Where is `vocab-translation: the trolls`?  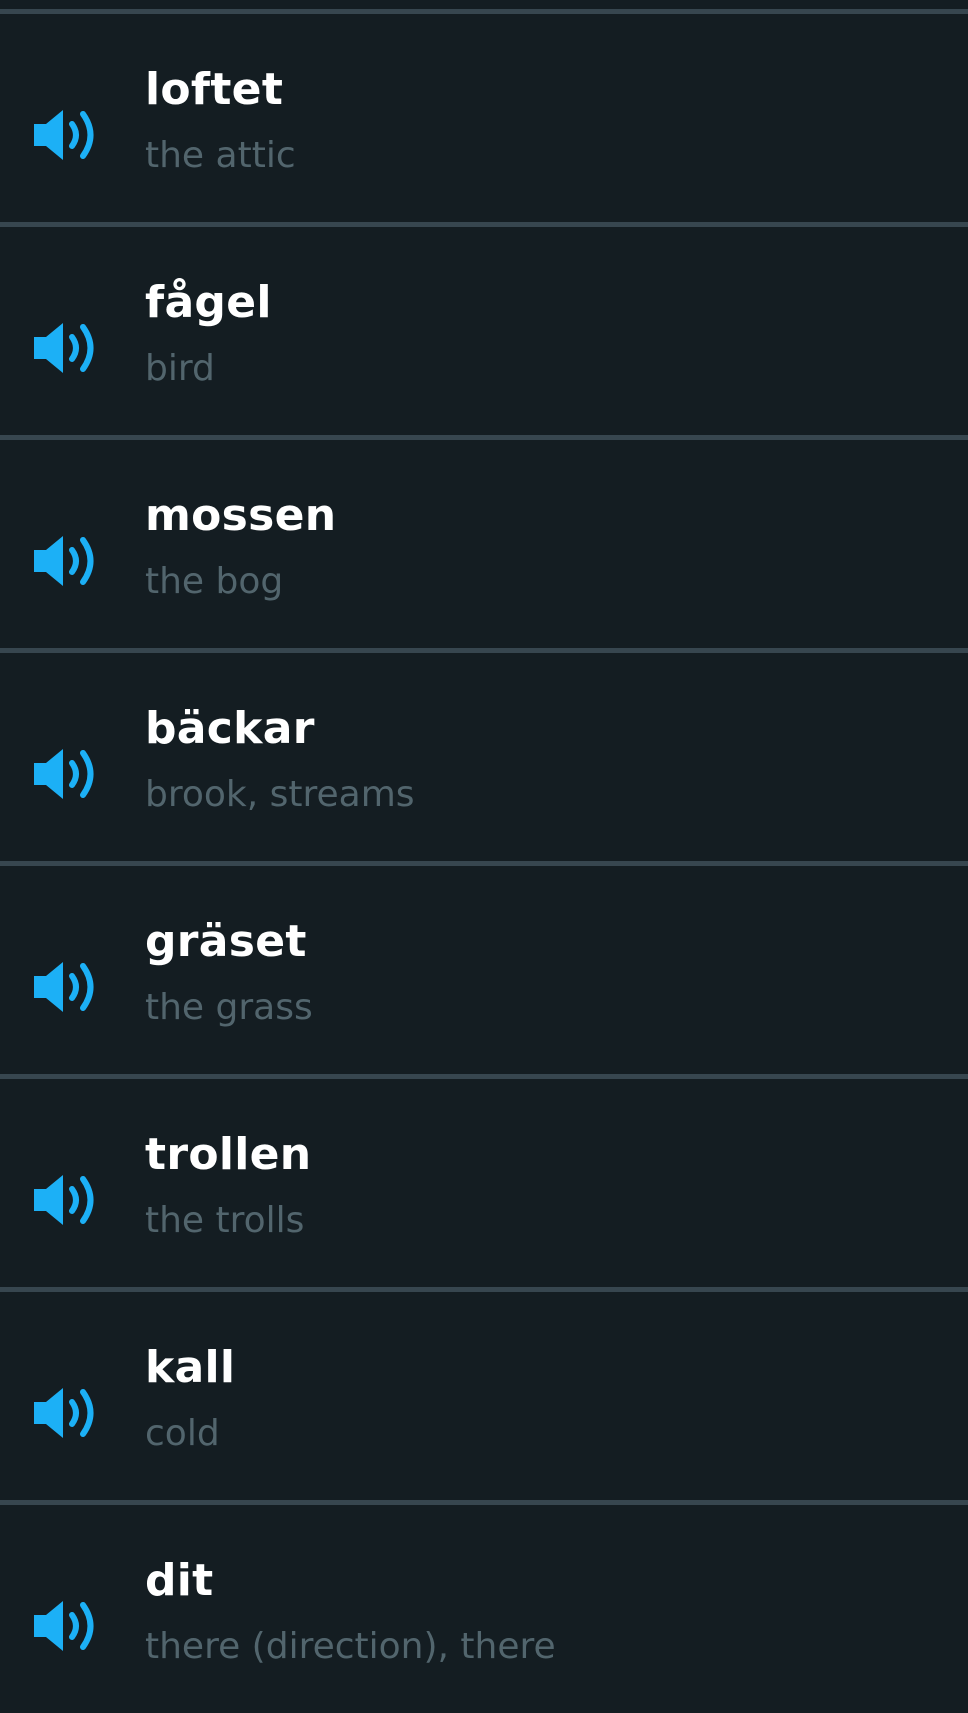 vocab-translation: the trolls is located at coordinates (225, 1220).